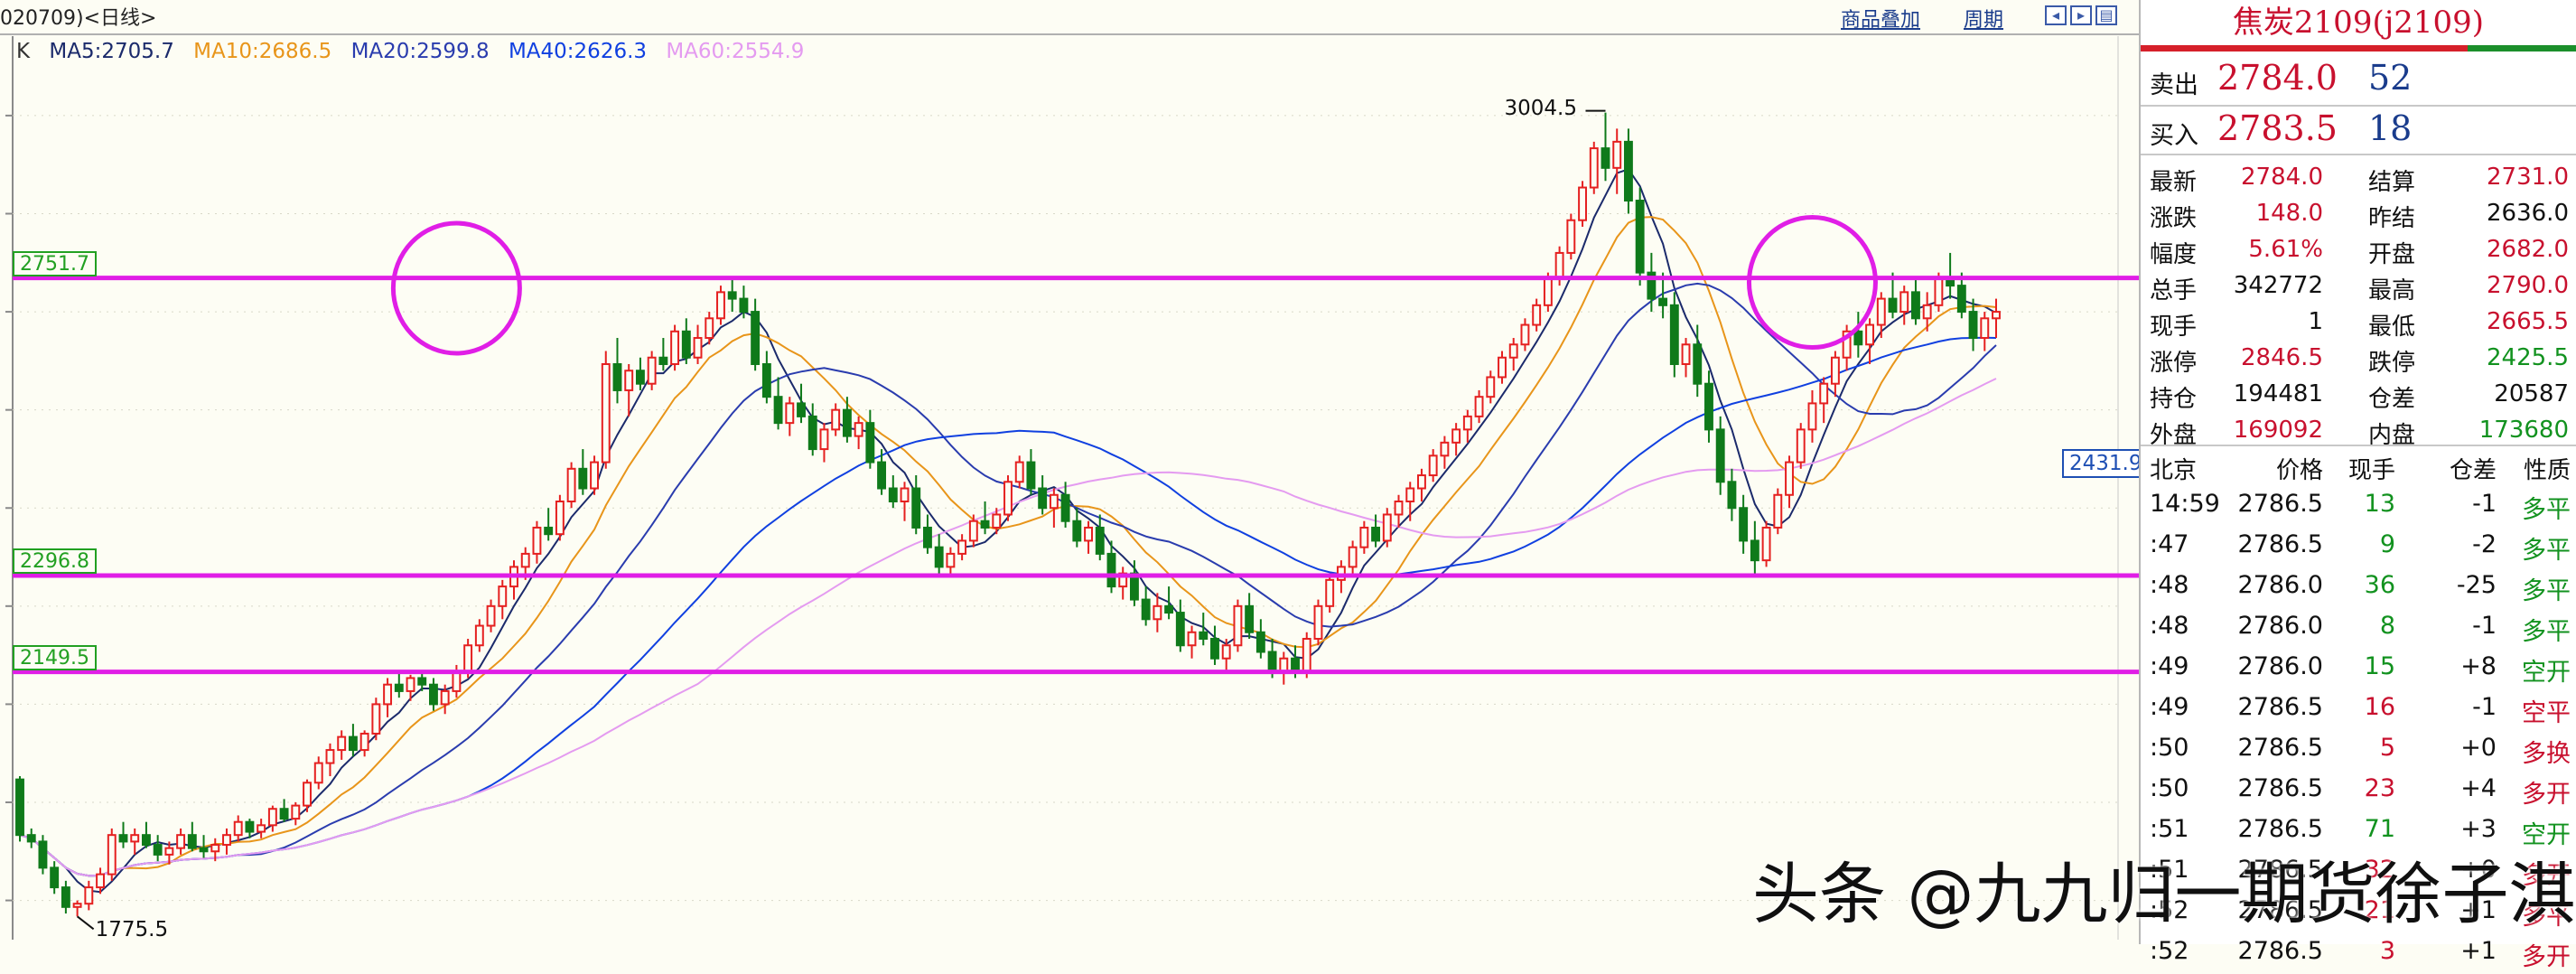  Describe the element at coordinates (2359, 79) in the screenshot. I see `ask-row: 卖出 2784.0 52` at that location.